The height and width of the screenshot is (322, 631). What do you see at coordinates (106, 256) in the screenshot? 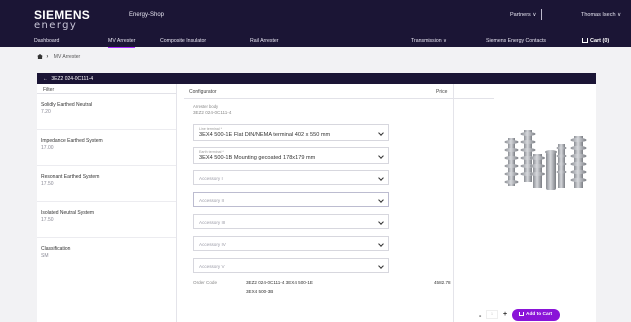
I see `filter-item: Classification SM` at bounding box center [106, 256].